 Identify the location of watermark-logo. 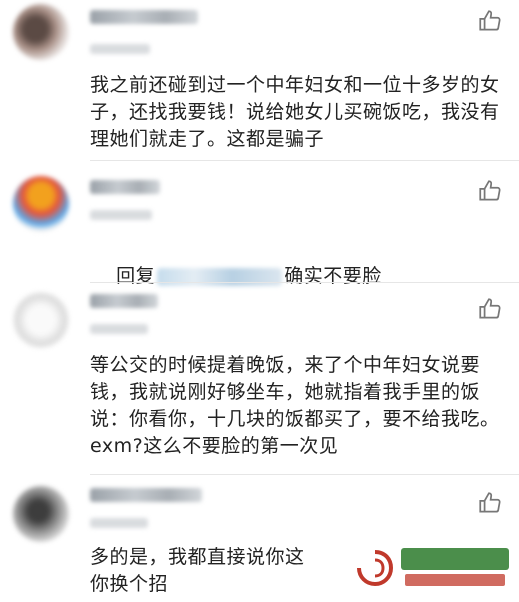
(433, 569).